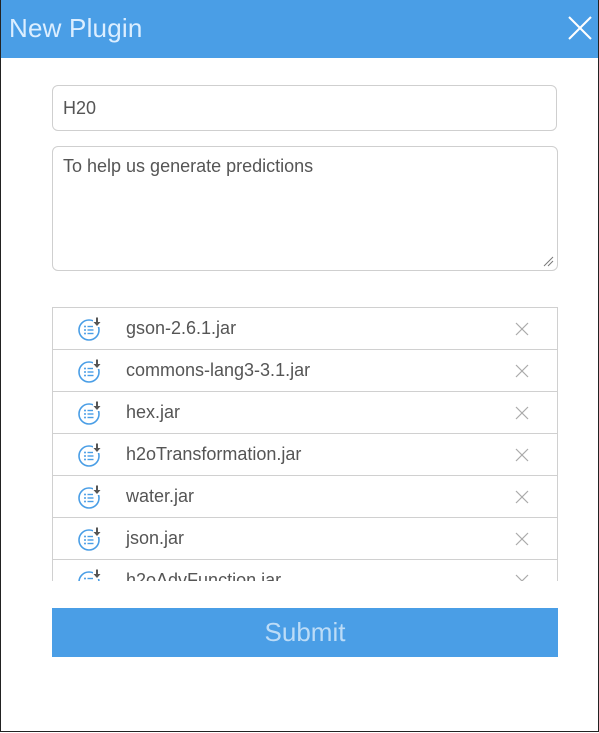 Image resolution: width=599 pixels, height=733 pixels. What do you see at coordinates (181, 328) in the screenshot?
I see `file-name: gson-2.6.1.jar` at bounding box center [181, 328].